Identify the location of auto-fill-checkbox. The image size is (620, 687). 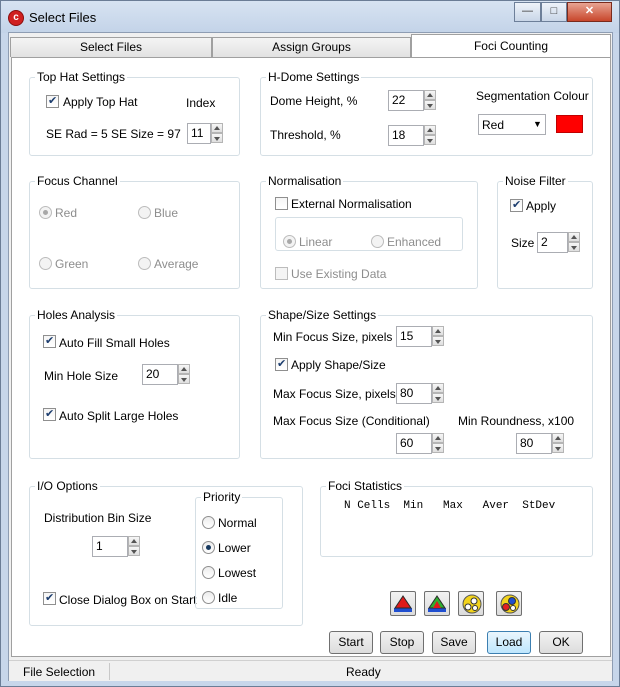
(49, 341).